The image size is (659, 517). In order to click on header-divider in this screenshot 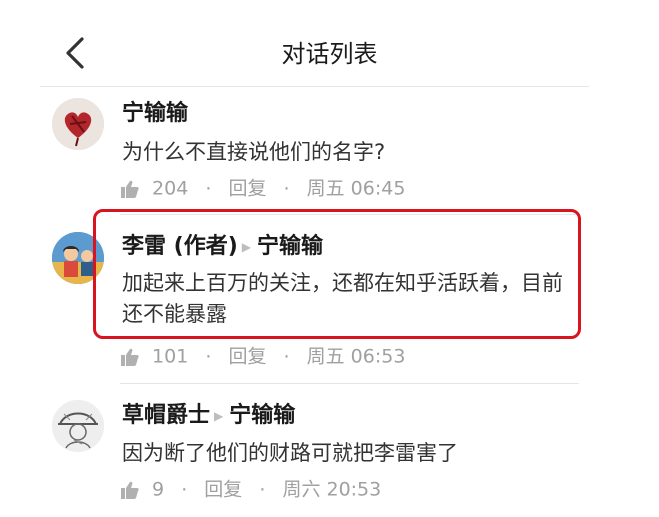, I will do `click(314, 86)`.